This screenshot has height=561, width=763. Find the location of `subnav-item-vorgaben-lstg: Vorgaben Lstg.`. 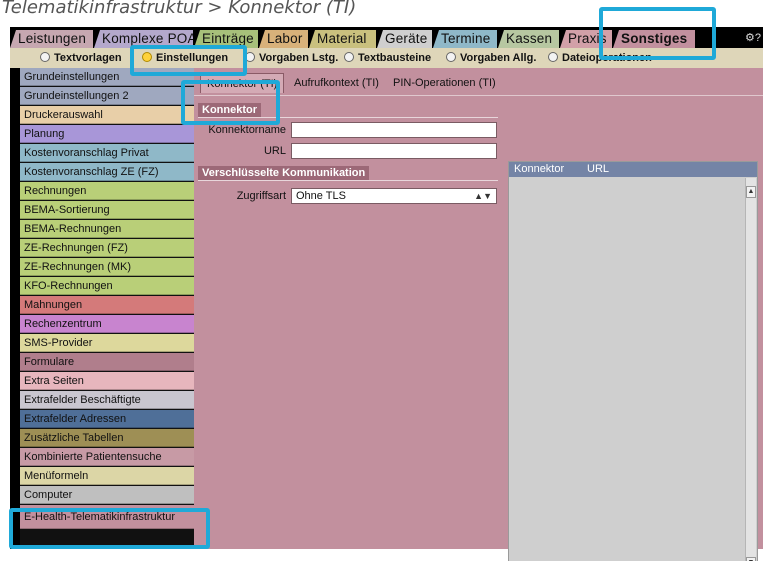

subnav-item-vorgaben-lstg: Vorgaben Lstg. is located at coordinates (291, 58).